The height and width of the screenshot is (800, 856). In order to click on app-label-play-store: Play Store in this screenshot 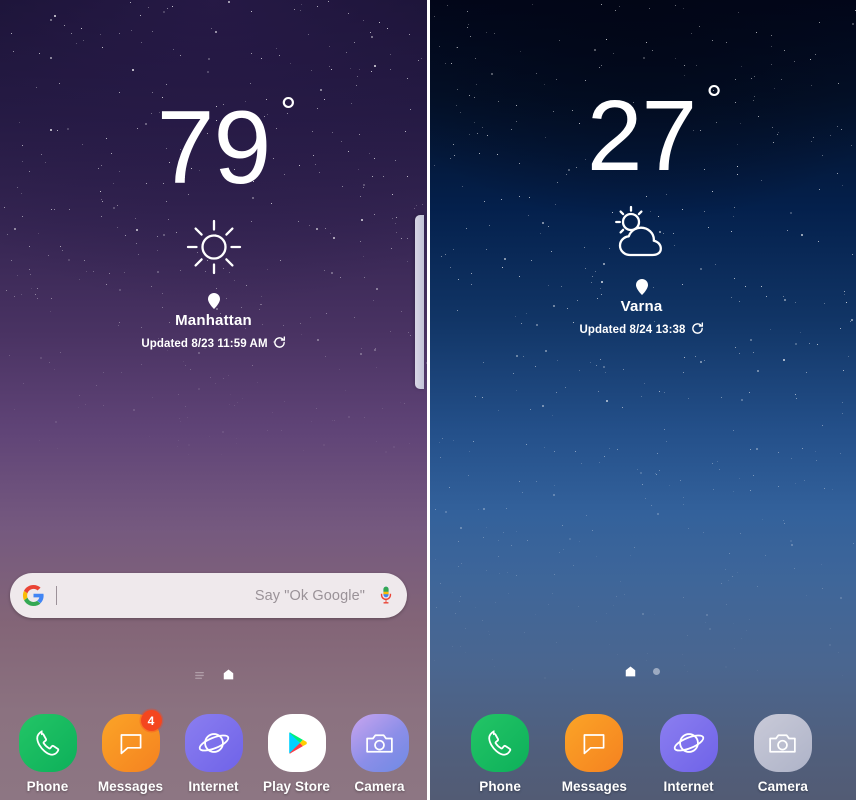, I will do `click(296, 786)`.